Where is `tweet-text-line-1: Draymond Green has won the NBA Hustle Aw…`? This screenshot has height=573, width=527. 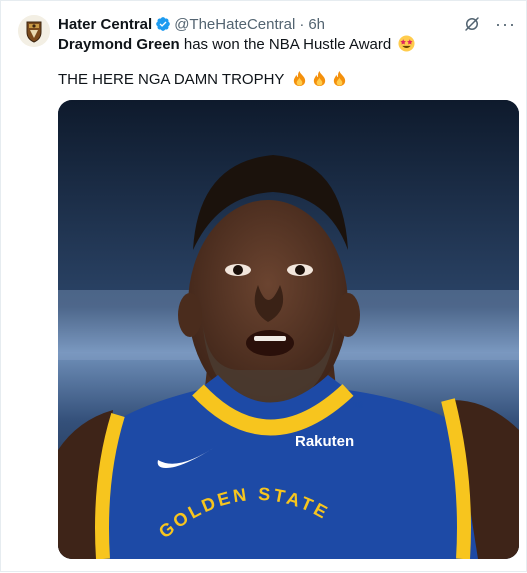 tweet-text-line-1: Draymond Green has won the NBA Hustle Aw… is located at coordinates (236, 45).